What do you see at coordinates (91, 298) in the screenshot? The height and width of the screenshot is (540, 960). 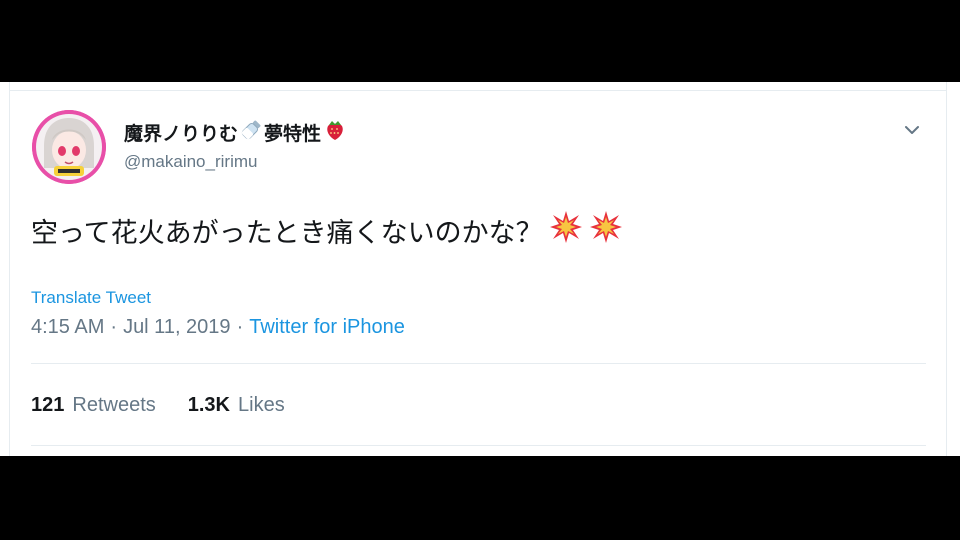 I see `translate-tweet-link: Translate Tweet` at bounding box center [91, 298].